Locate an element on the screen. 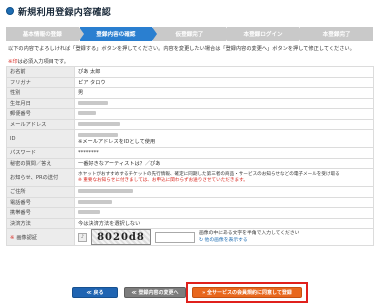  captcha-label: 画像認証 is located at coordinates (27, 237).